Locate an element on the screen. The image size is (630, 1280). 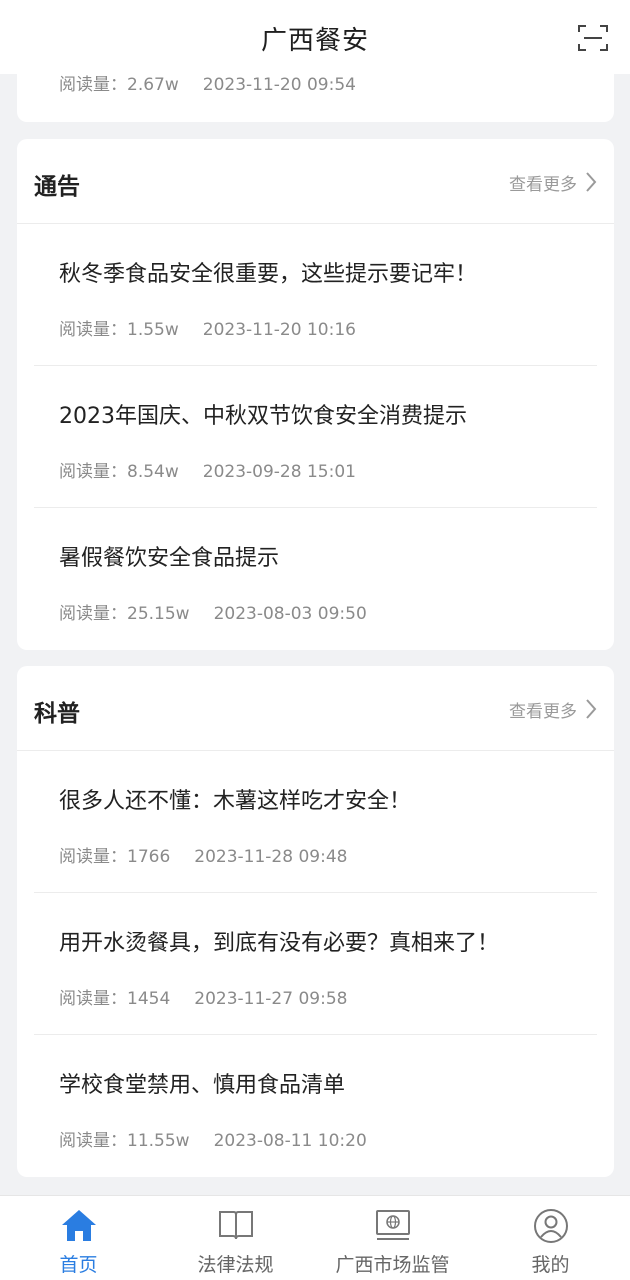
read-count: 阅读量：1.55w is located at coordinates (119, 330).